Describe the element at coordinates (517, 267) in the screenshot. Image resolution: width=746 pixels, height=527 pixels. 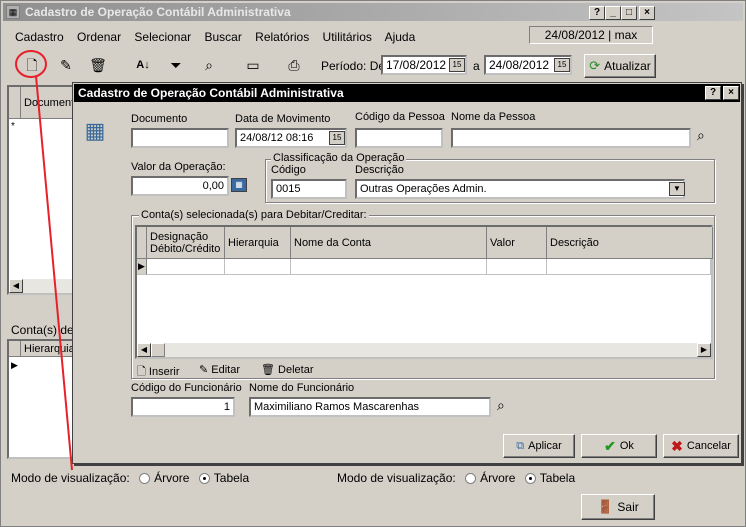
I see `cell-valor` at that location.